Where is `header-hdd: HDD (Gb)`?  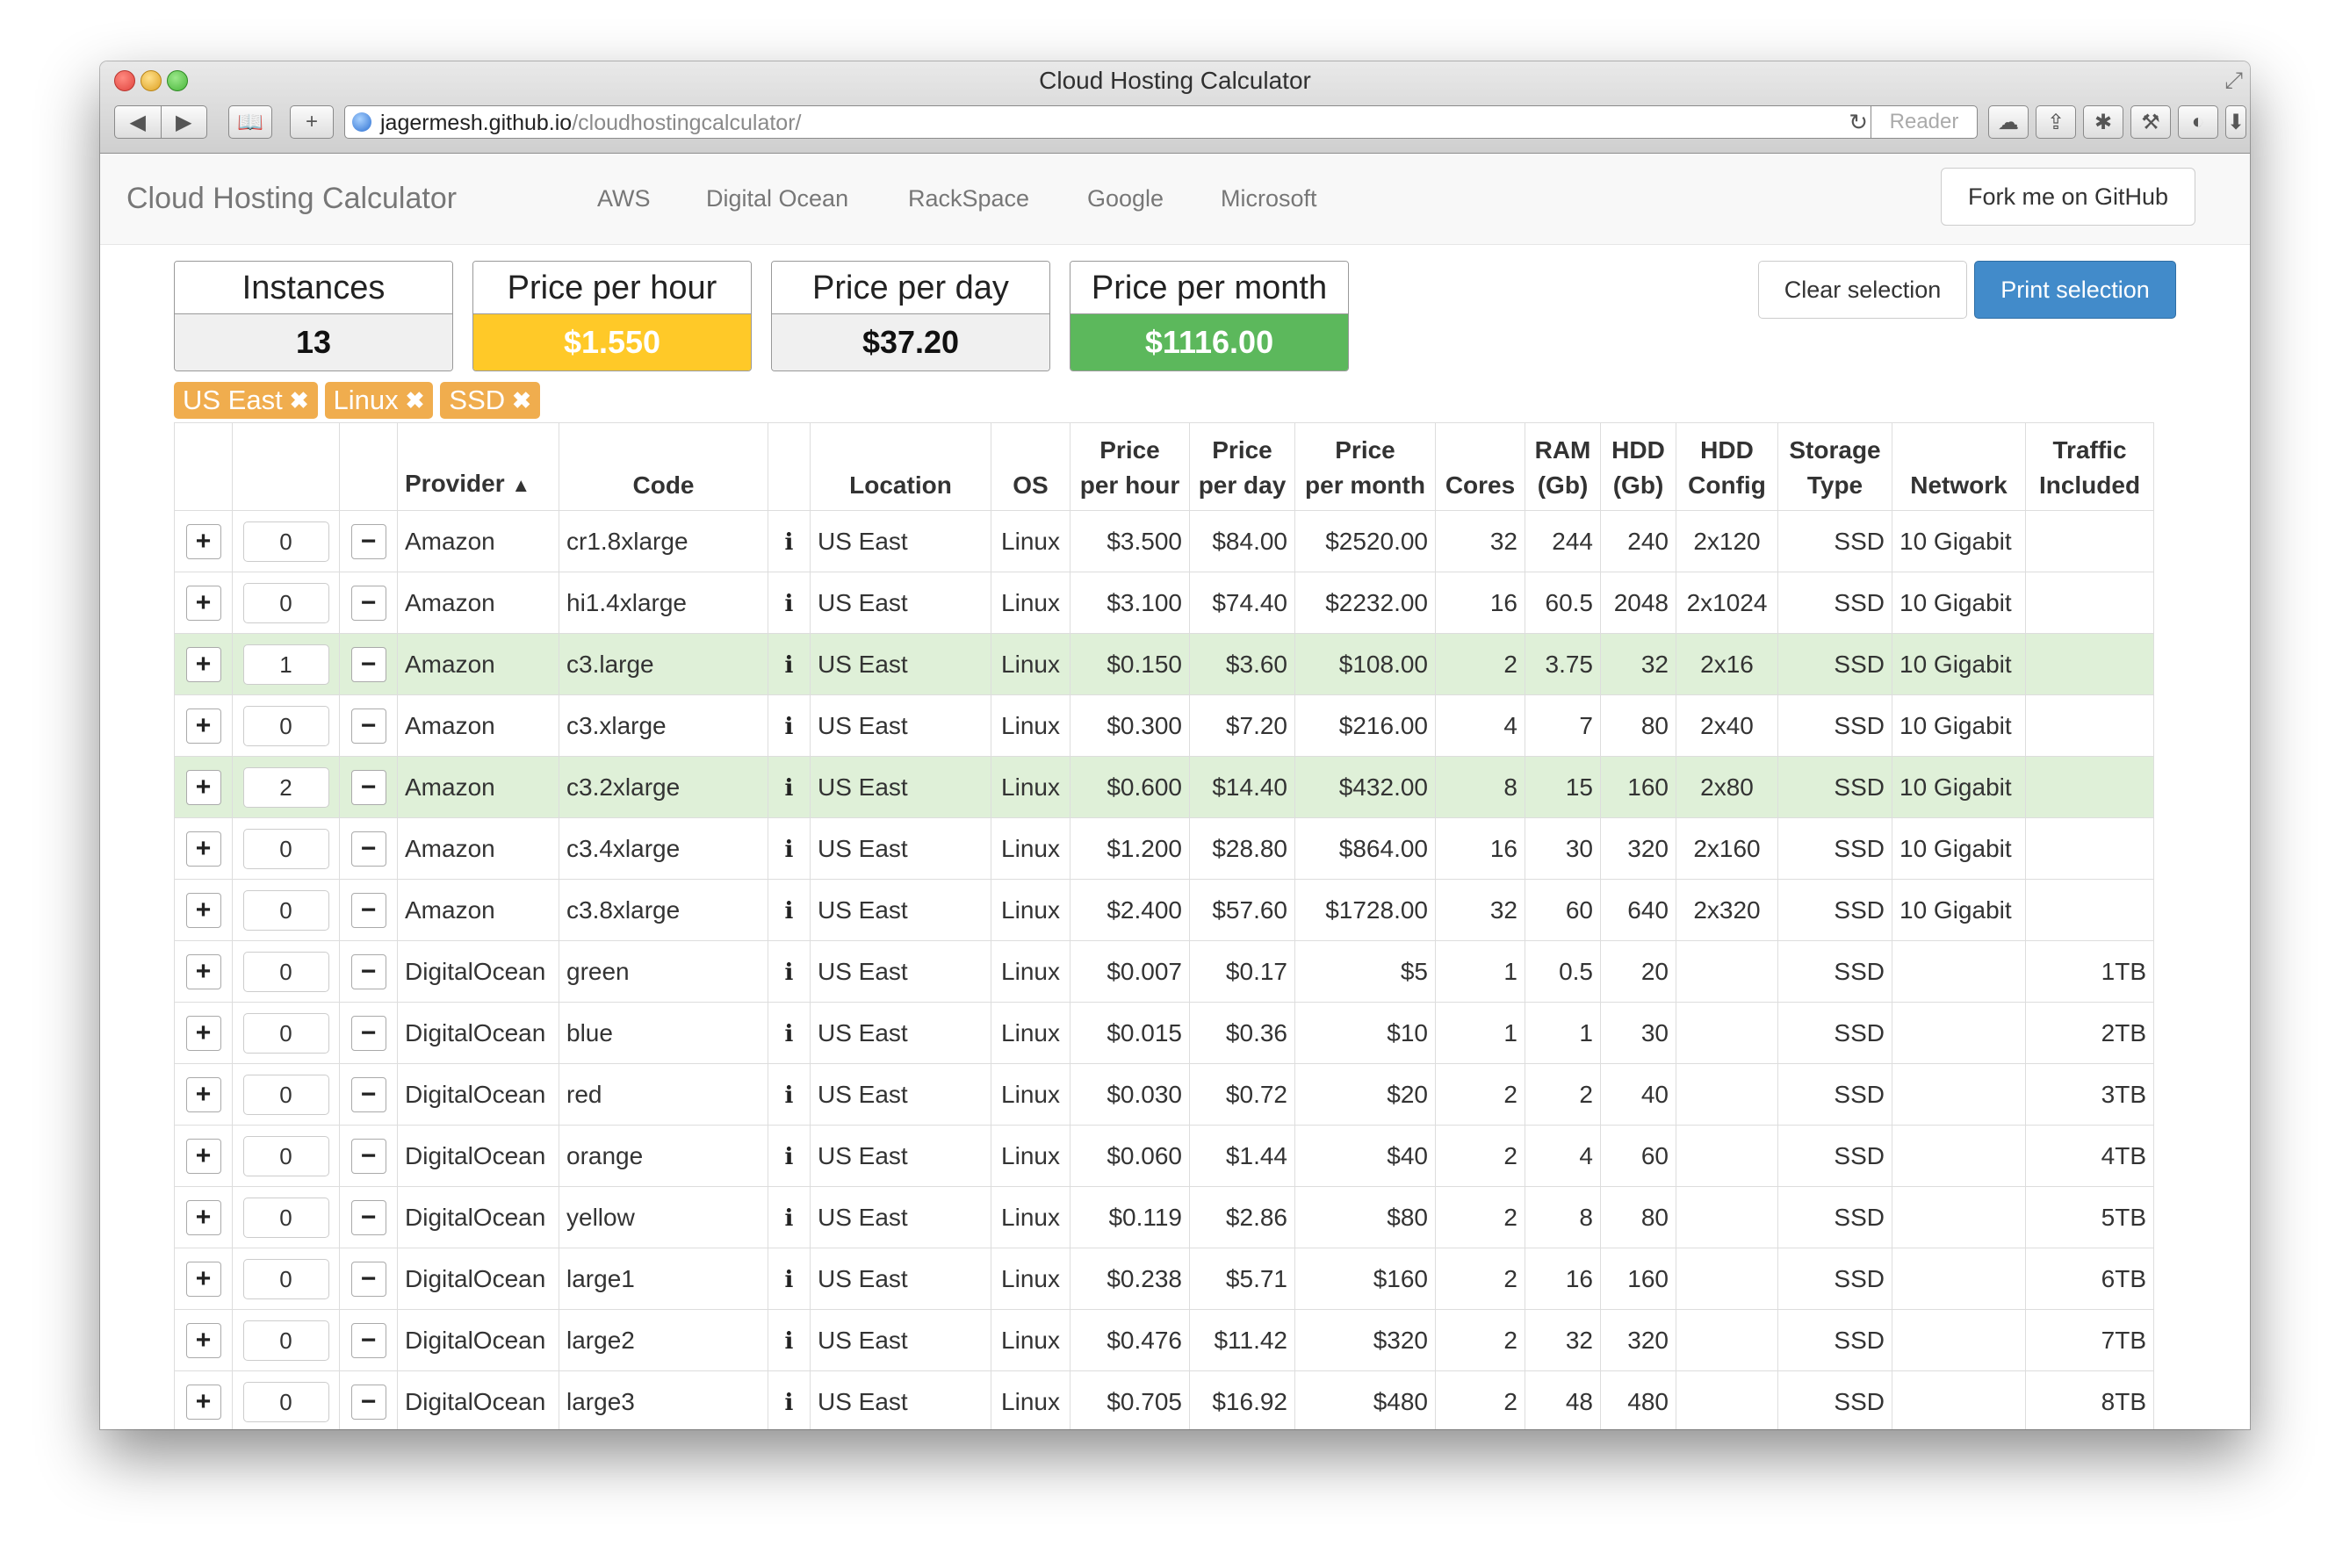 header-hdd: HDD (Gb) is located at coordinates (1638, 466).